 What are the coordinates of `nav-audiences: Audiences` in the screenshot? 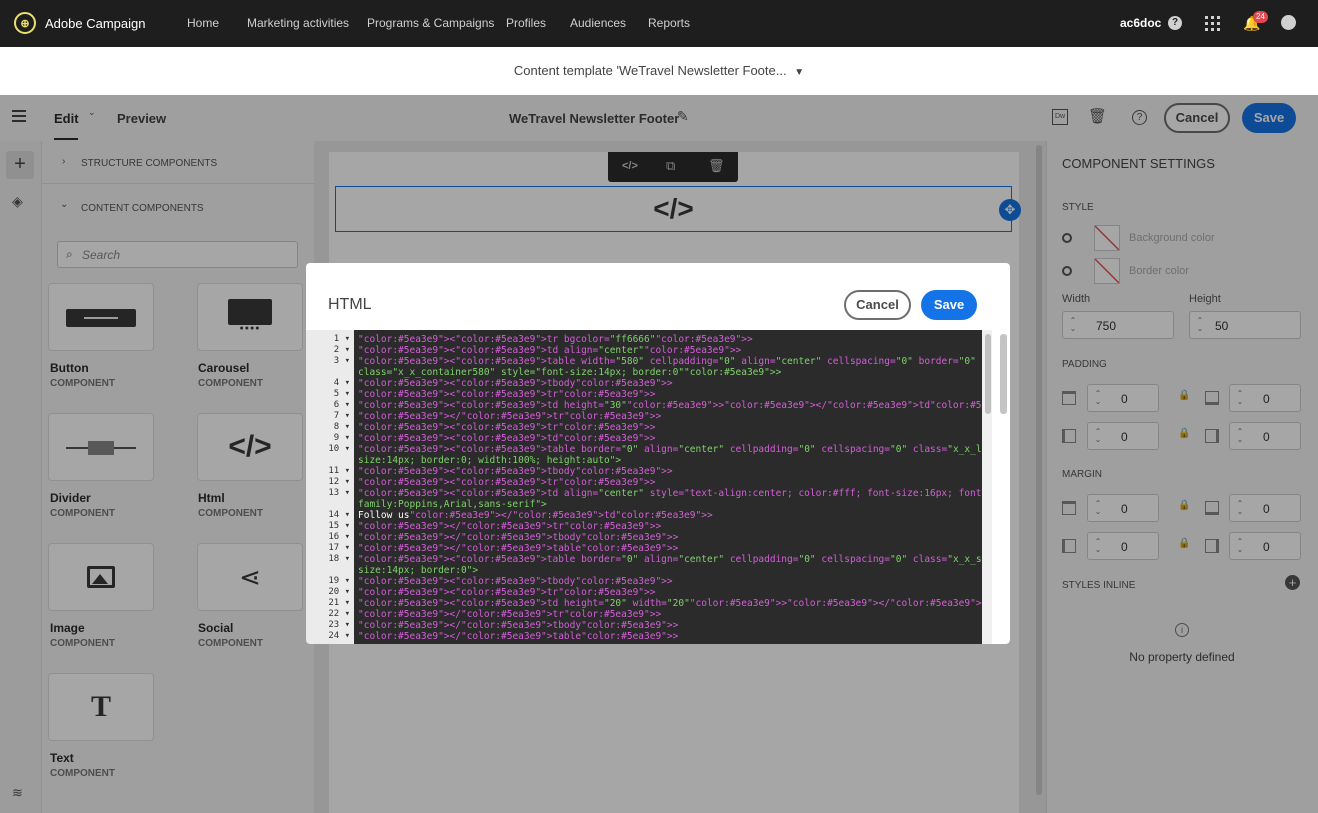 It's located at (598, 23).